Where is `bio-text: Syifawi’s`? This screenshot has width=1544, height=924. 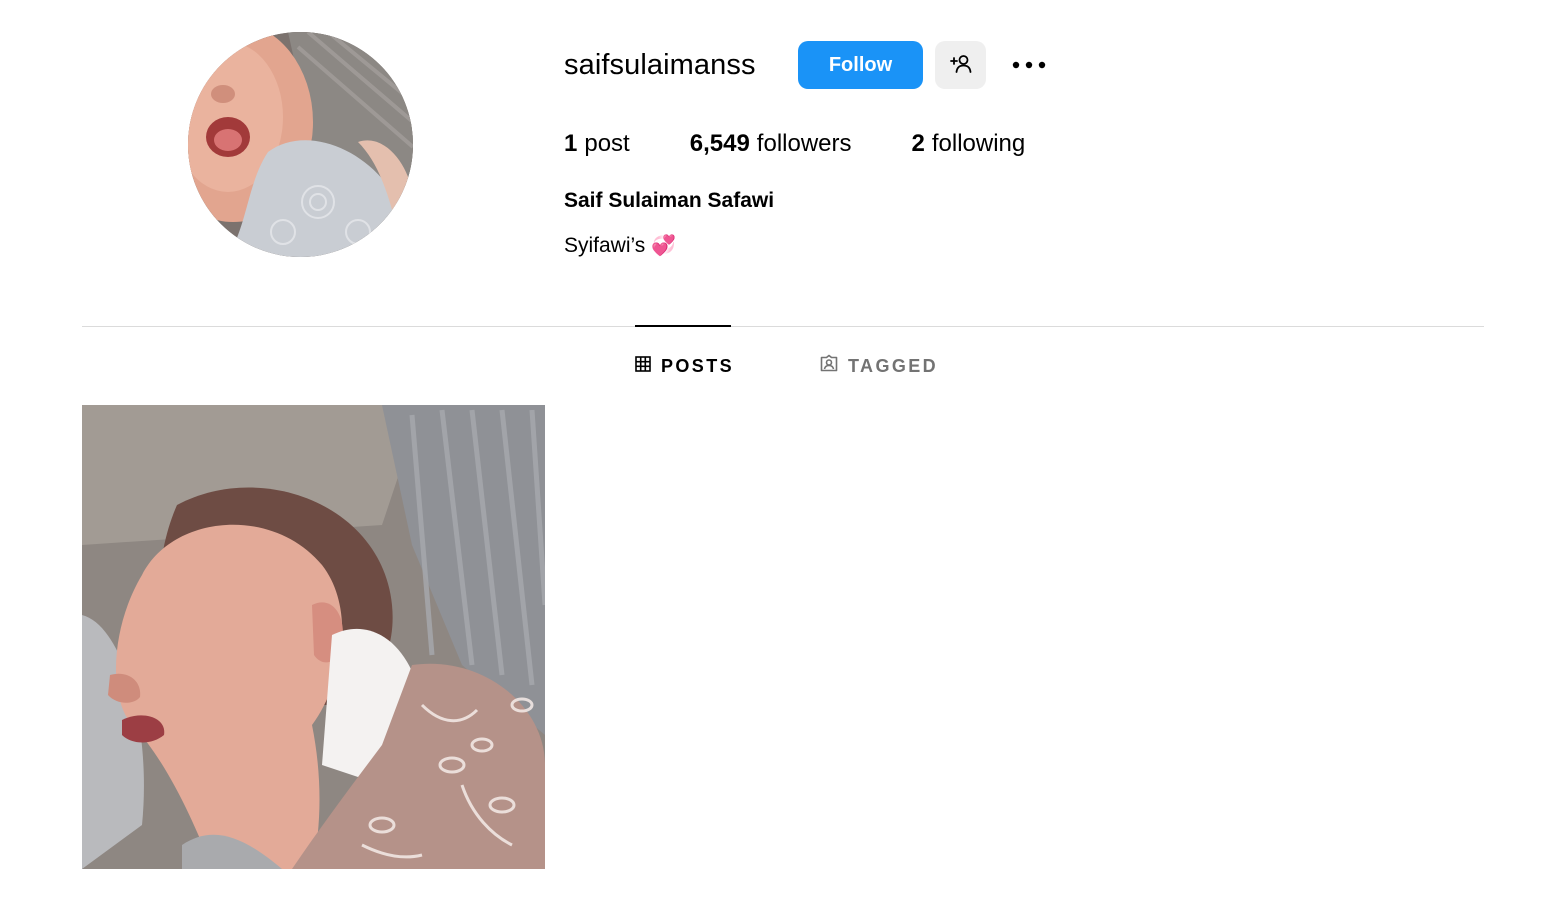 bio-text: Syifawi’s is located at coordinates (605, 245).